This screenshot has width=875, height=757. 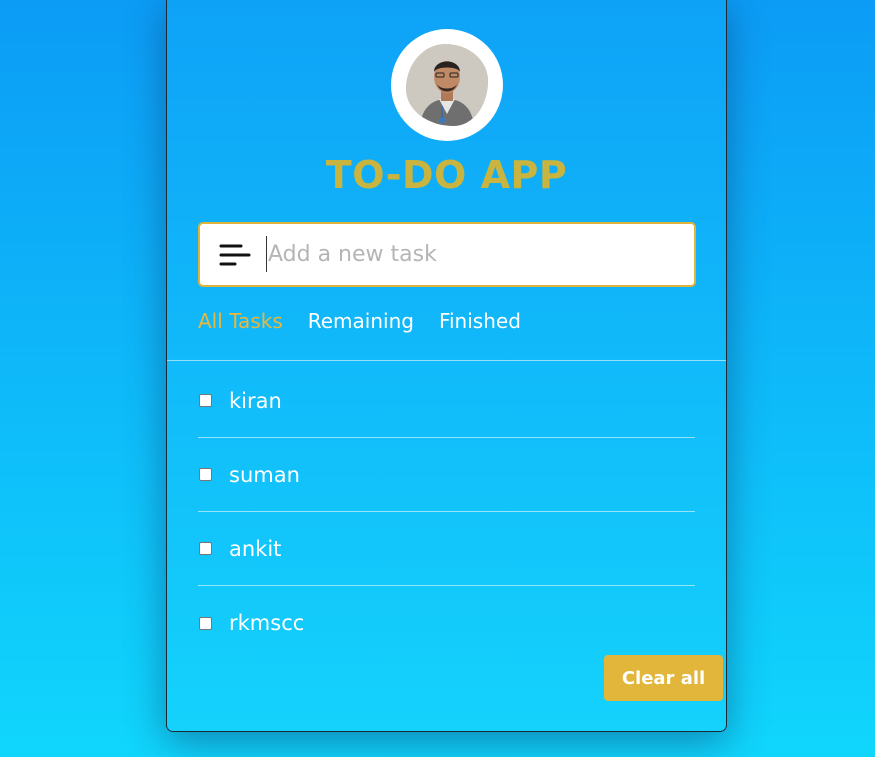 I want to click on clear-all-button: Clear all, so click(x=663, y=678).